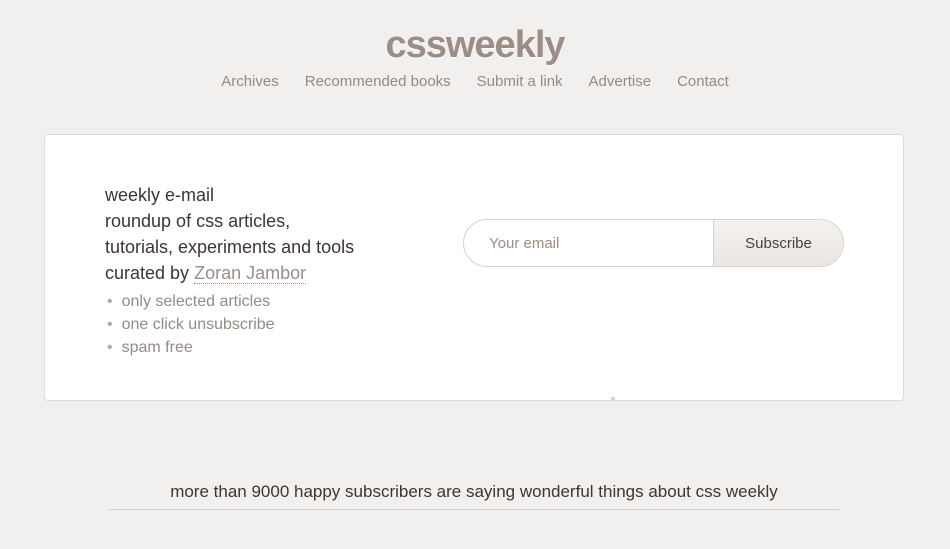 The height and width of the screenshot is (549, 950). What do you see at coordinates (147, 273) in the screenshot?
I see `curated-by-label: curated by` at bounding box center [147, 273].